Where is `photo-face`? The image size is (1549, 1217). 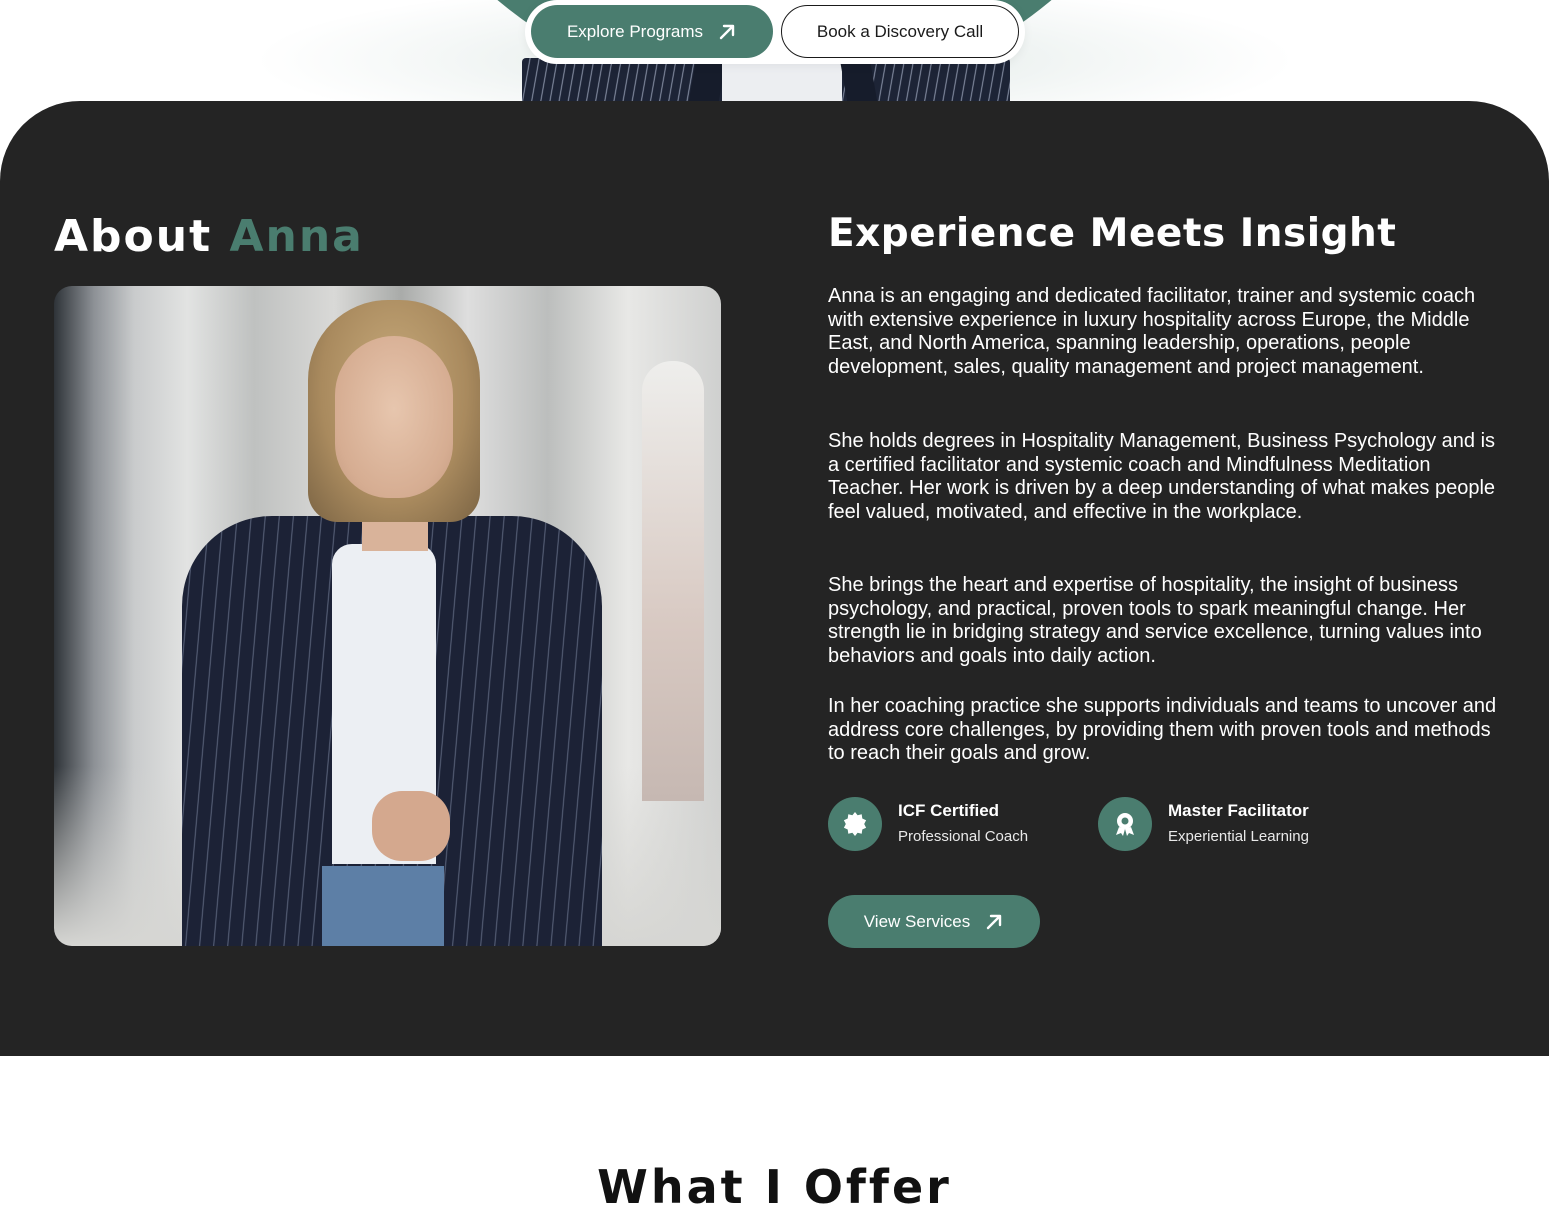
photo-face is located at coordinates (394, 417).